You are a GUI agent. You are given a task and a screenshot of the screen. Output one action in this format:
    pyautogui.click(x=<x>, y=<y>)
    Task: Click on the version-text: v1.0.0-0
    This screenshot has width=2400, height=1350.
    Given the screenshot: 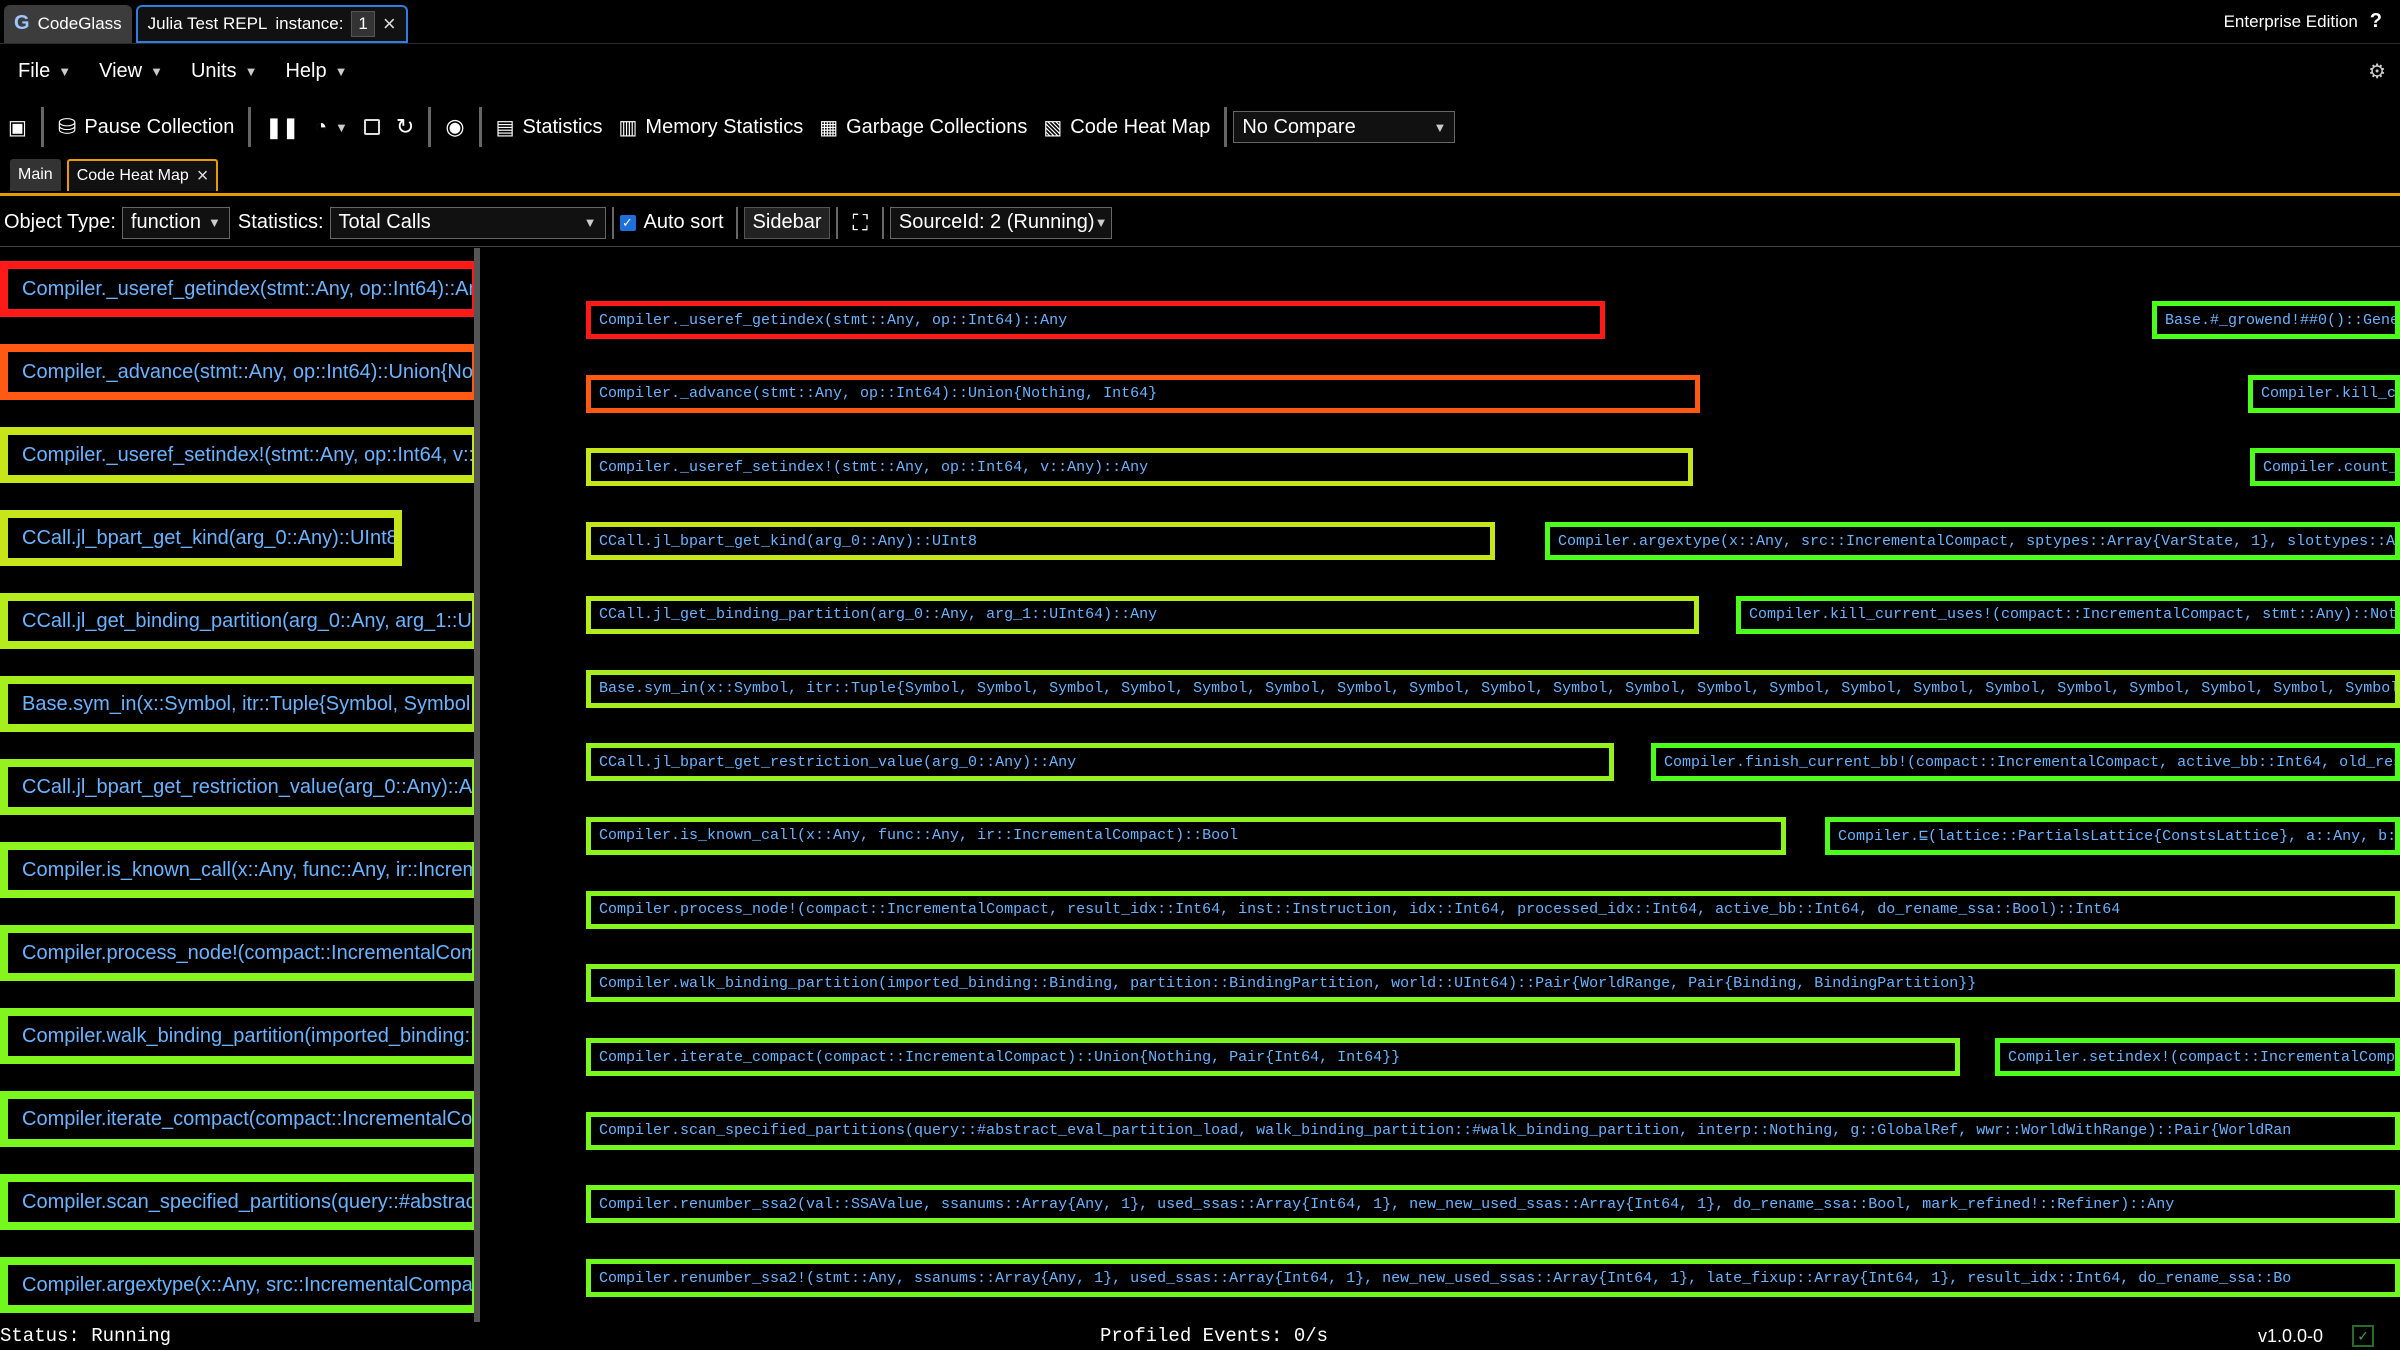 What is the action you would take?
    pyautogui.click(x=2291, y=1336)
    